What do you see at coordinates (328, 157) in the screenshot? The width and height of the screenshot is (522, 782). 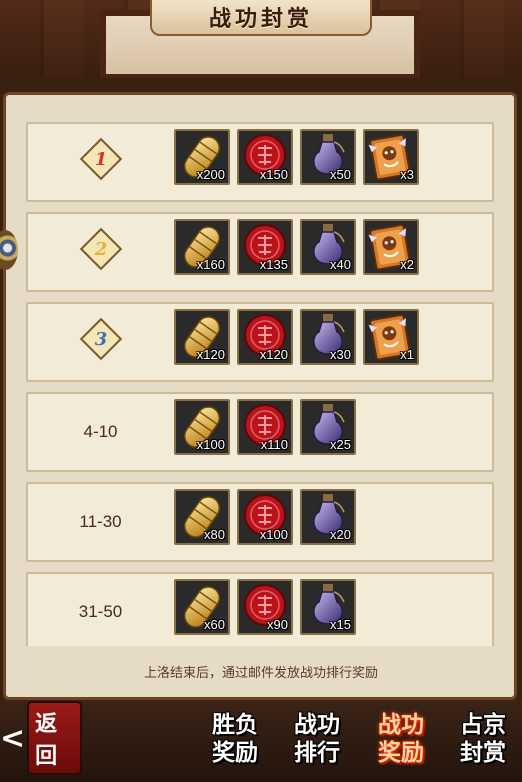 I see `reward-item: x50` at bounding box center [328, 157].